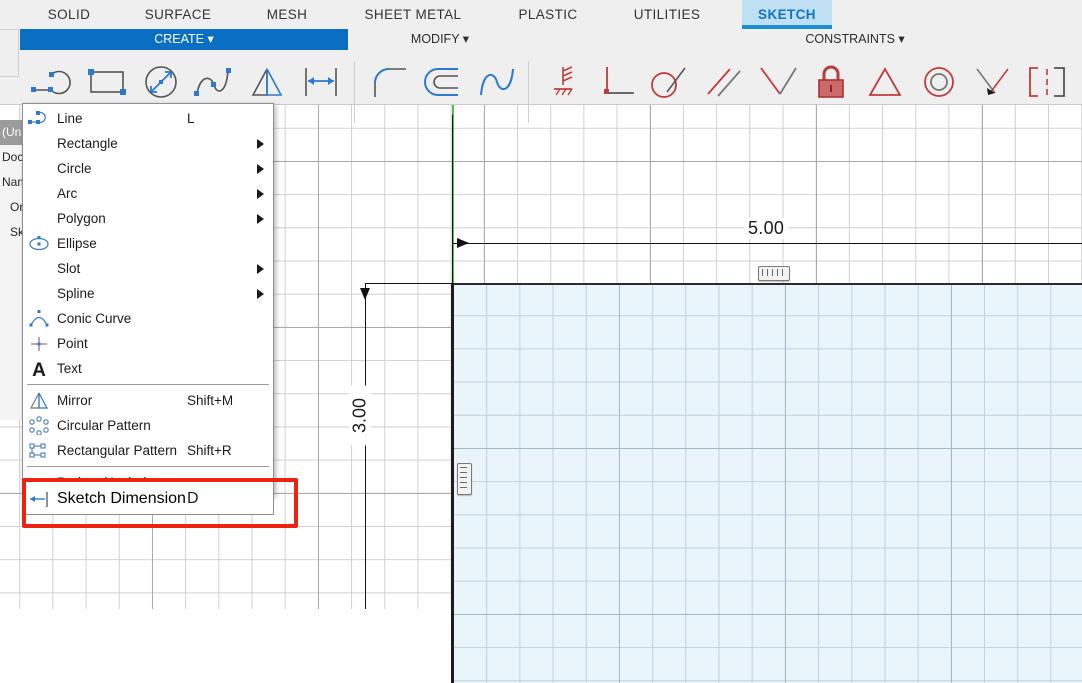  What do you see at coordinates (148, 243) in the screenshot?
I see `menu-item-ellipse: Ellipse` at bounding box center [148, 243].